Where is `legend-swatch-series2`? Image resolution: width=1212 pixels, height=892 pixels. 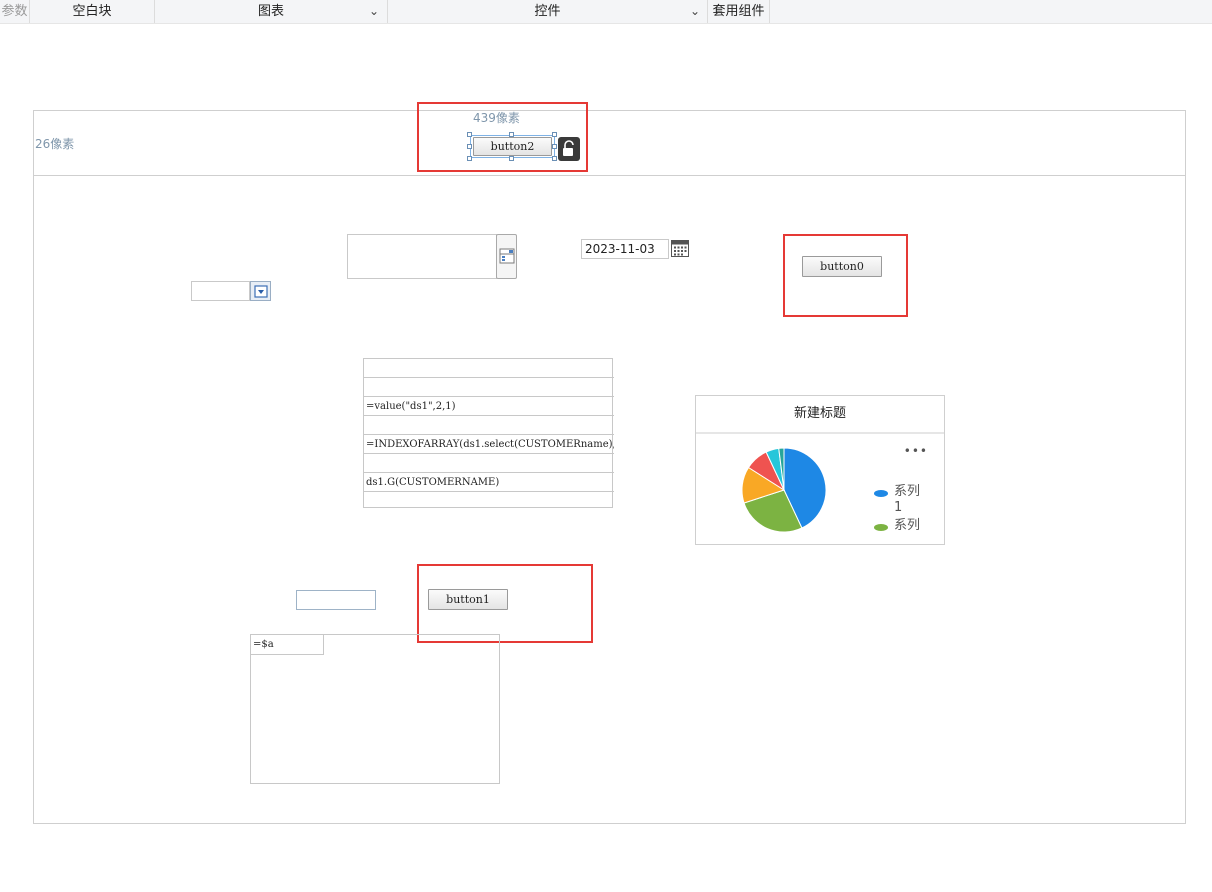 legend-swatch-series2 is located at coordinates (881, 527).